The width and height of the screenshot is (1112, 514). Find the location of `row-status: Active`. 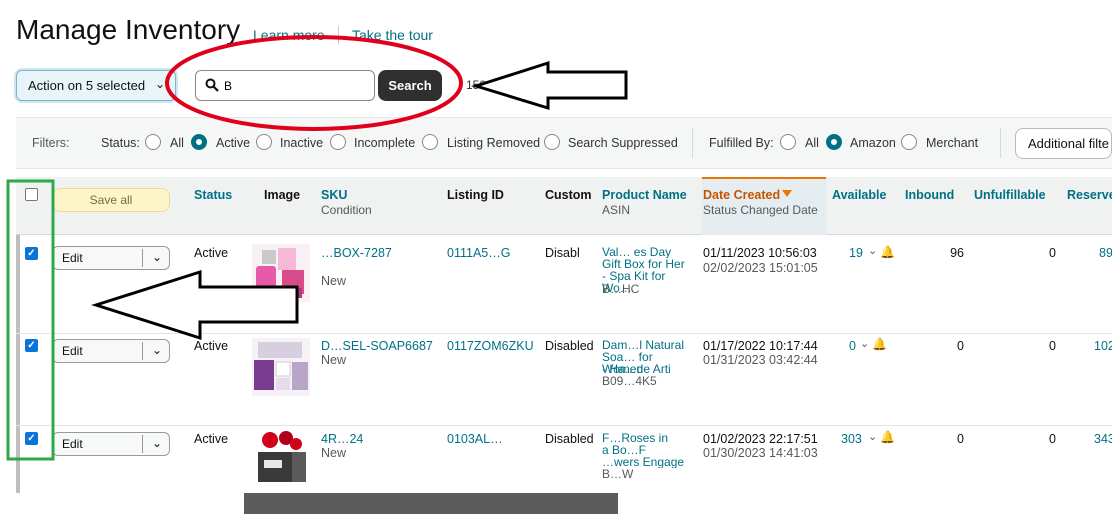

row-status: Active is located at coordinates (211, 346).